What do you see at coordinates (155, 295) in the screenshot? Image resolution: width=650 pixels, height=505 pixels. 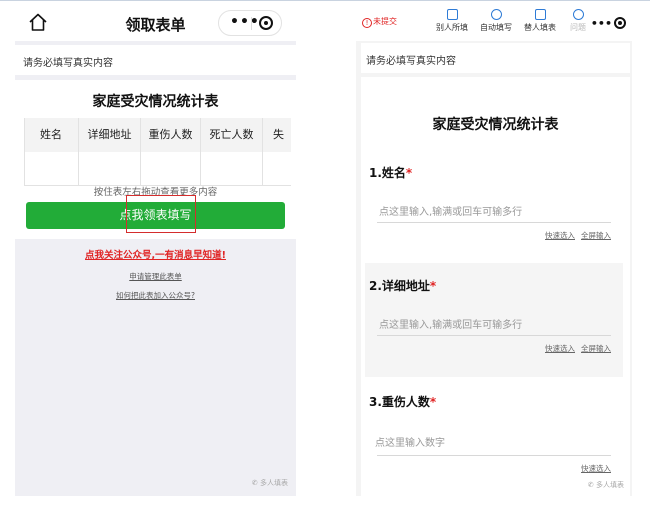 I see `add-to-account-link: 如何把此表加入公众号?` at bounding box center [155, 295].